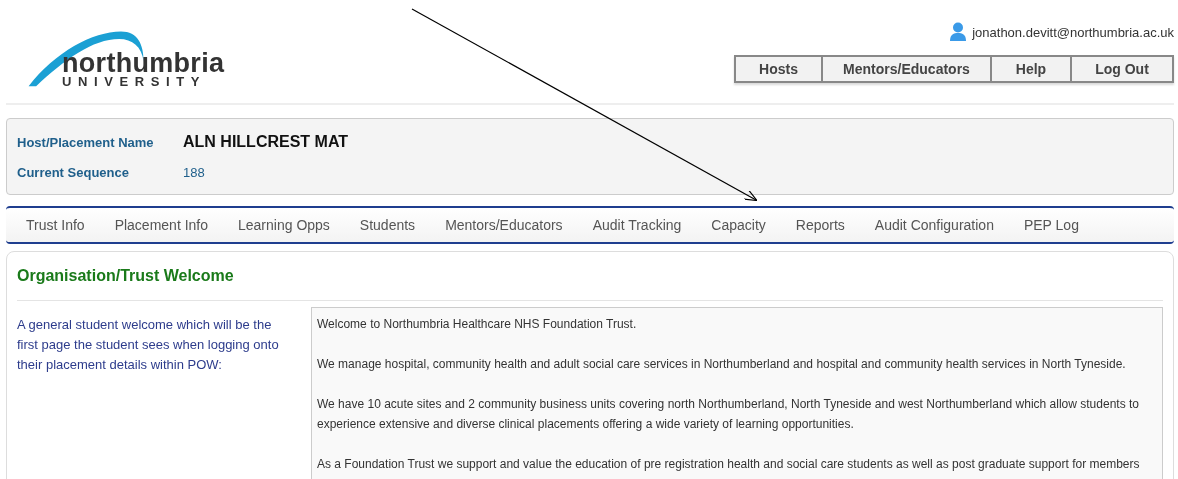 This screenshot has width=1178, height=479. What do you see at coordinates (143, 63) in the screenshot?
I see `logo-name: northumbria` at bounding box center [143, 63].